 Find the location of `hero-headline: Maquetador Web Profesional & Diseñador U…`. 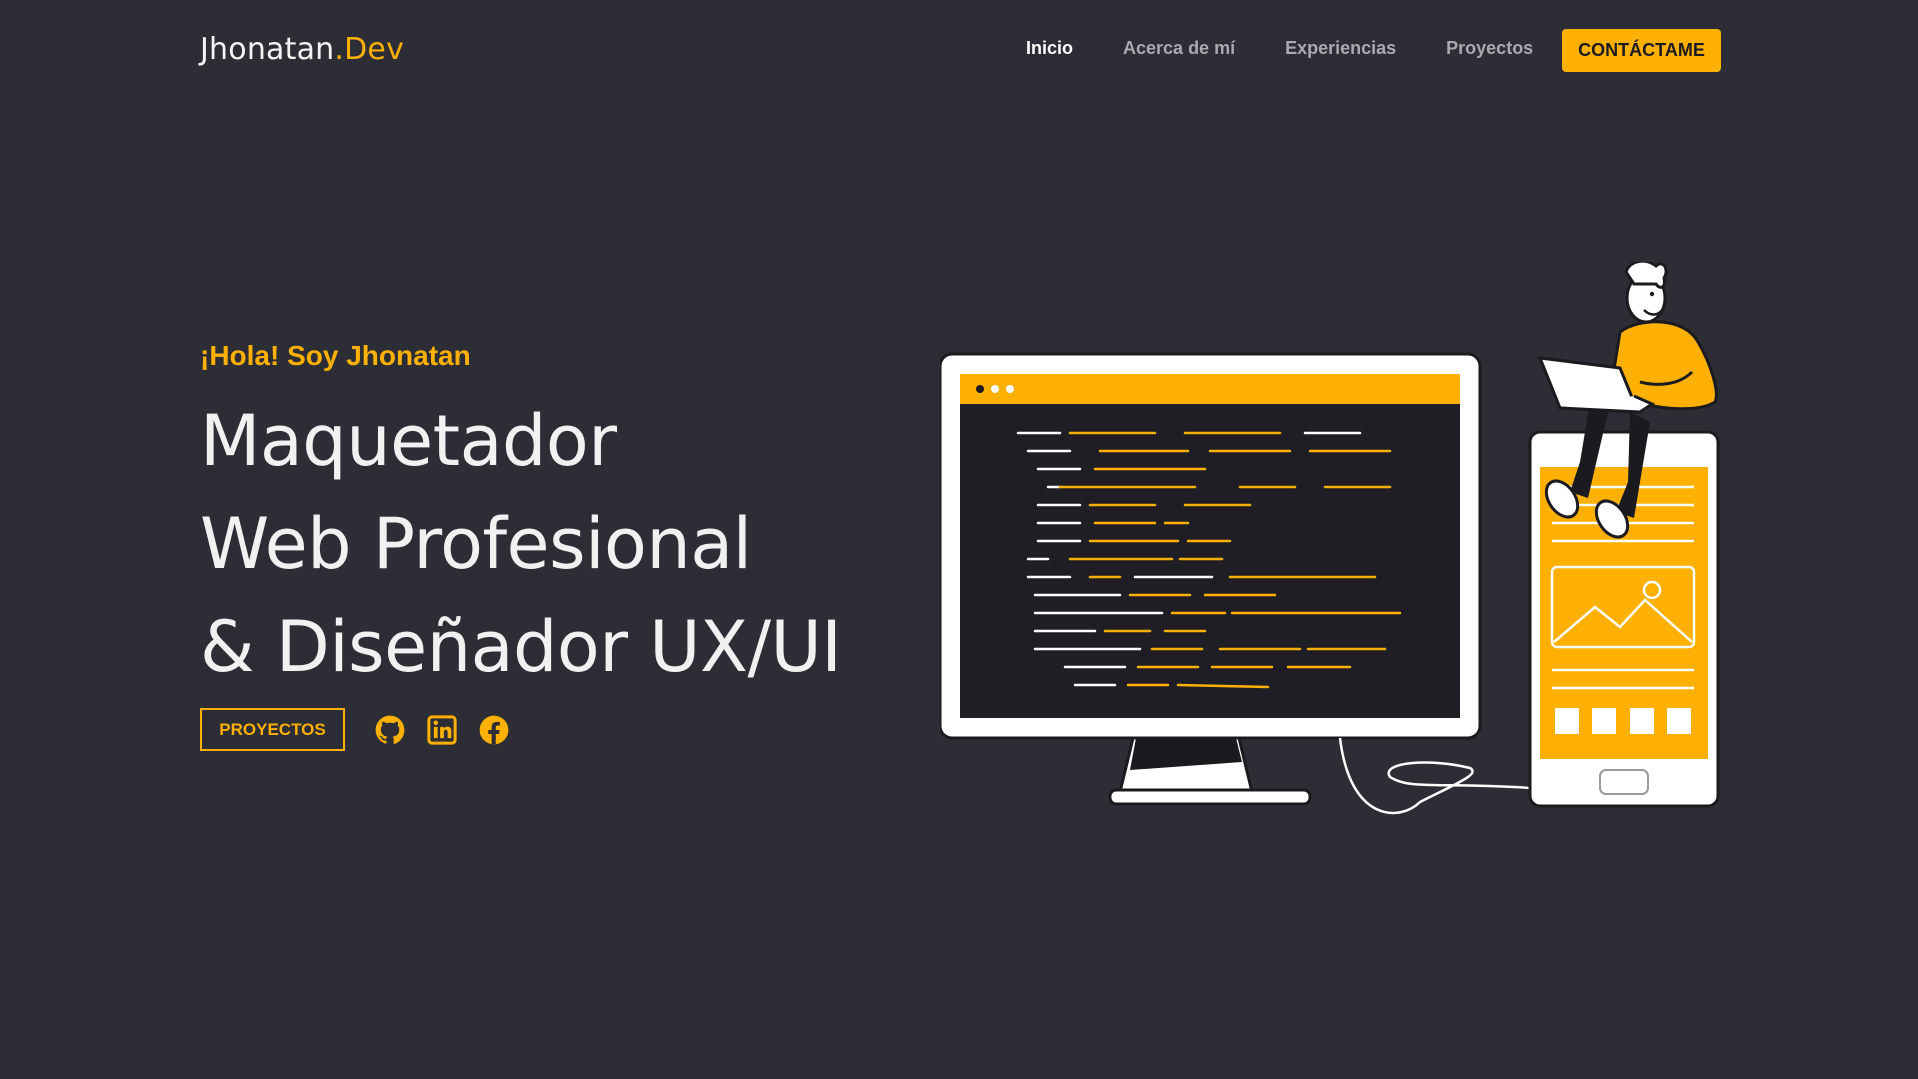

hero-headline: Maquetador Web Profesional & Diseñador U… is located at coordinates (521, 544).